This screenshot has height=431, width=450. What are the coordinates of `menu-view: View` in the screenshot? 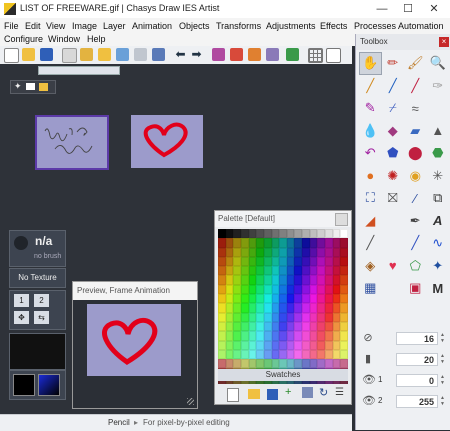 It's located at (55, 26).